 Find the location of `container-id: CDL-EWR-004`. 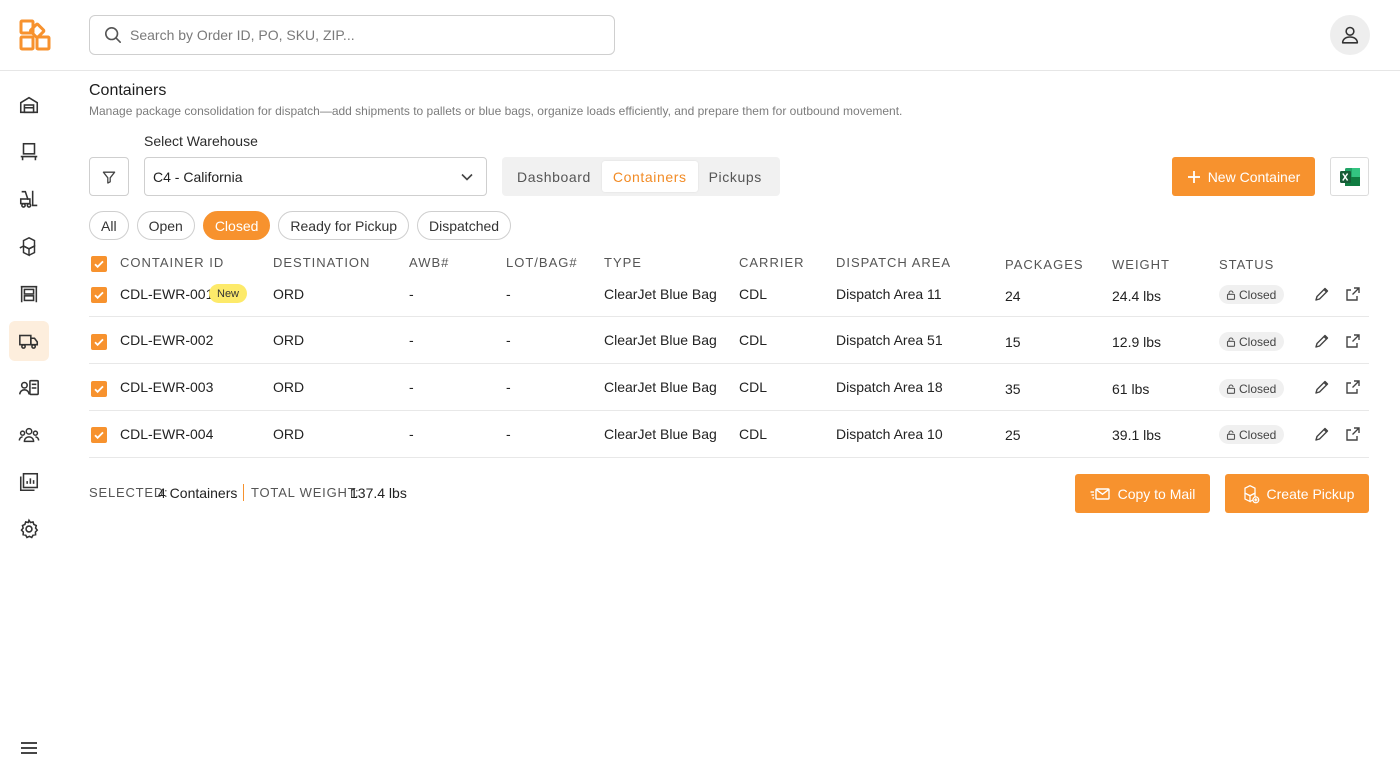

container-id: CDL-EWR-004 is located at coordinates (166, 434).